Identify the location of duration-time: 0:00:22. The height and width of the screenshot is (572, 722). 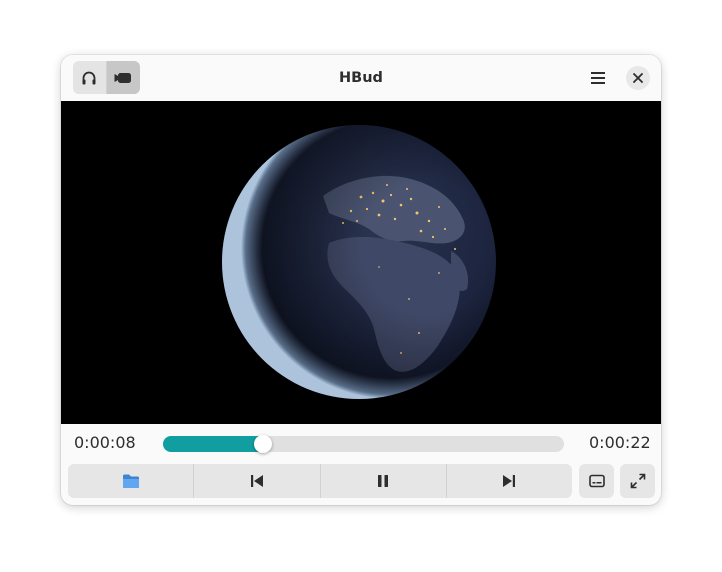
(620, 442).